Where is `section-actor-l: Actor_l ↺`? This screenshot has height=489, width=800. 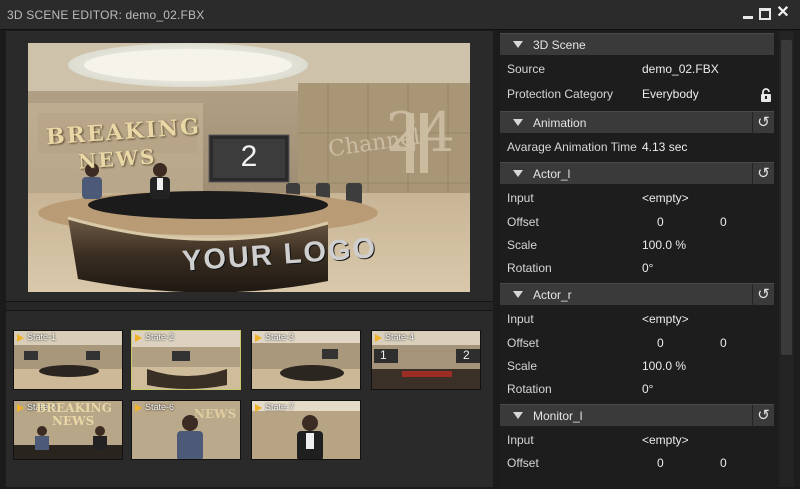 section-actor-l: Actor_l ↺ is located at coordinates (637, 173).